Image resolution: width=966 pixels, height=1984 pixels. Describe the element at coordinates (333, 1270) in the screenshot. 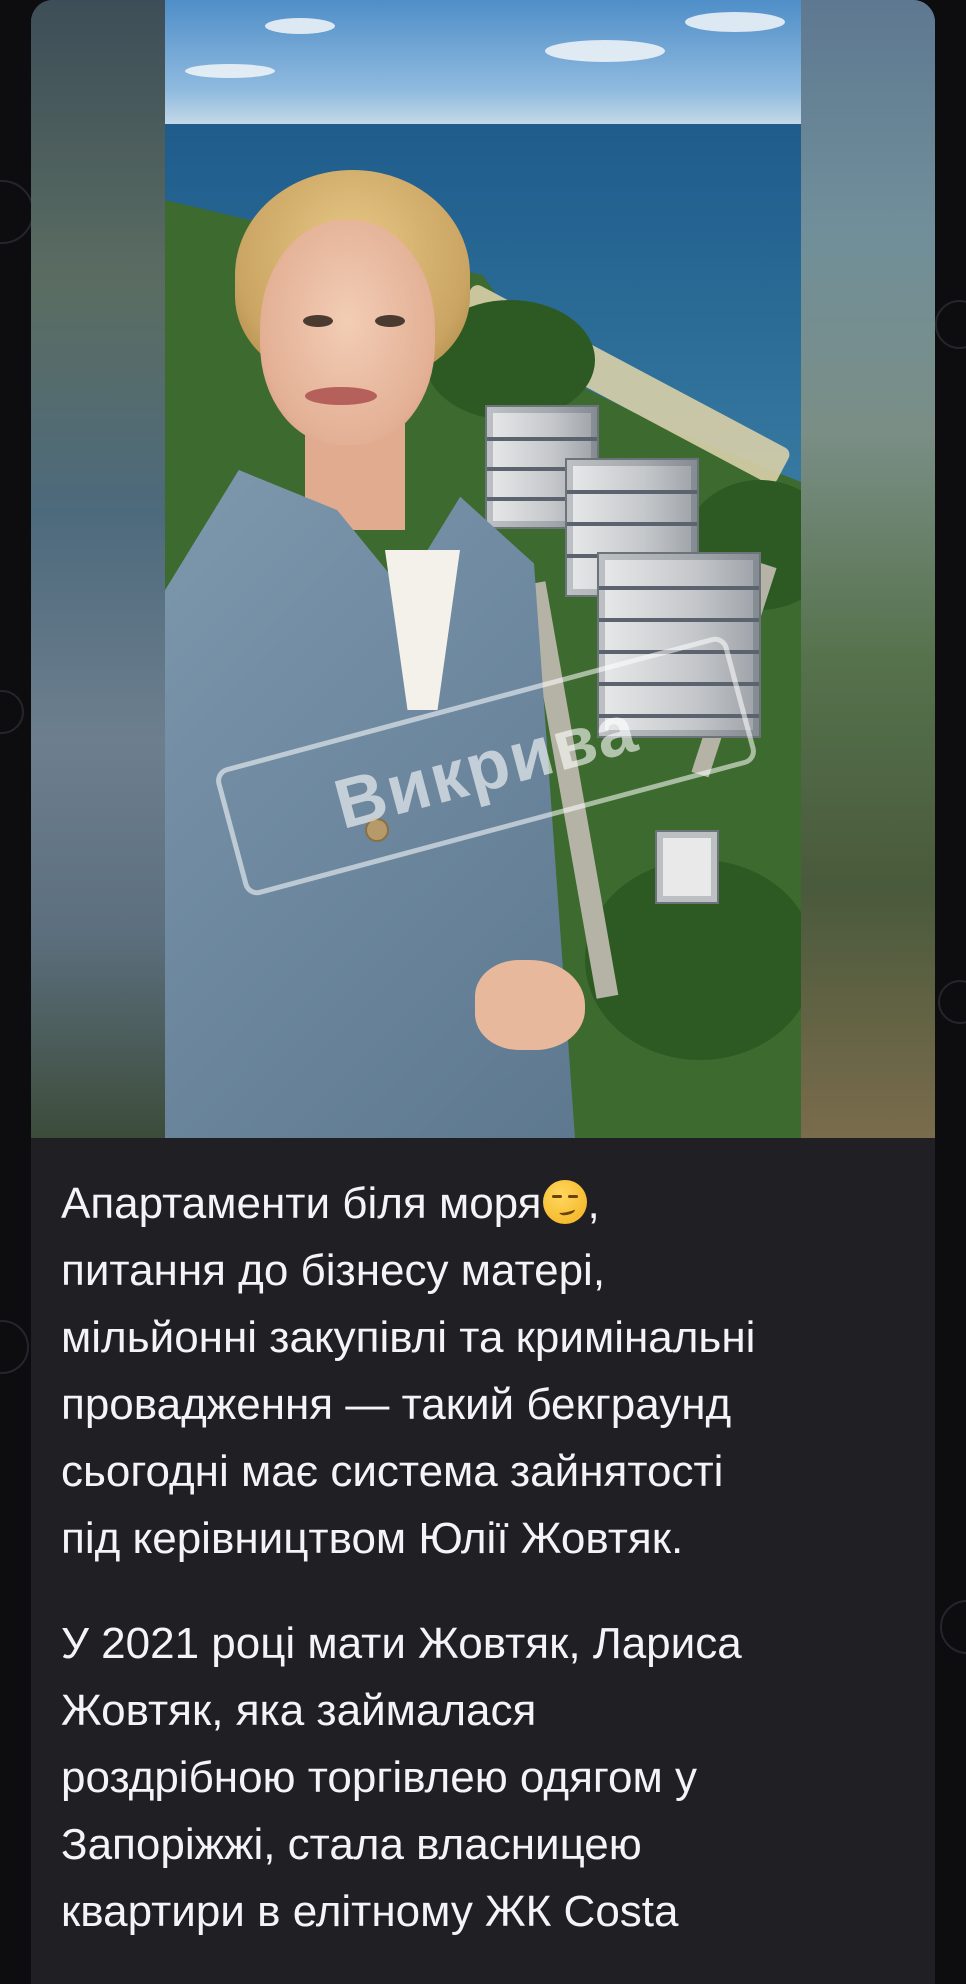

I see `text-line: питання до бізнесу матері,` at that location.